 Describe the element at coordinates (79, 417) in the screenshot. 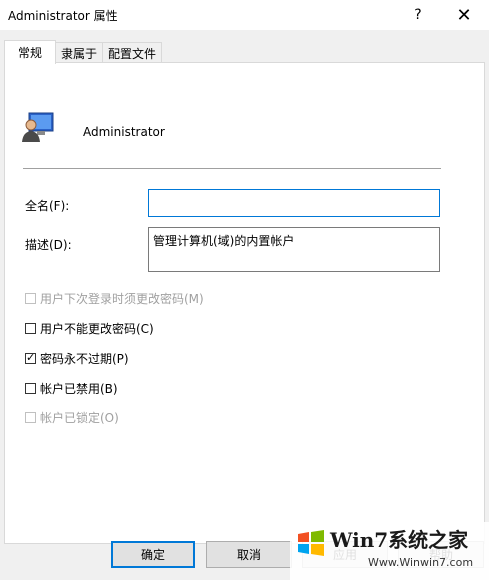

I see `option-label: 帐户已锁定(O)` at that location.